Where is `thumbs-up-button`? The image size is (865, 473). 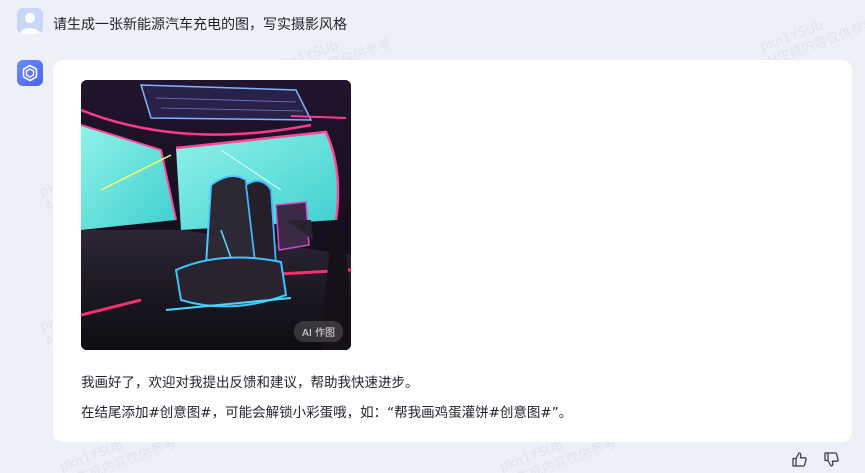 thumbs-up-button is located at coordinates (799, 459).